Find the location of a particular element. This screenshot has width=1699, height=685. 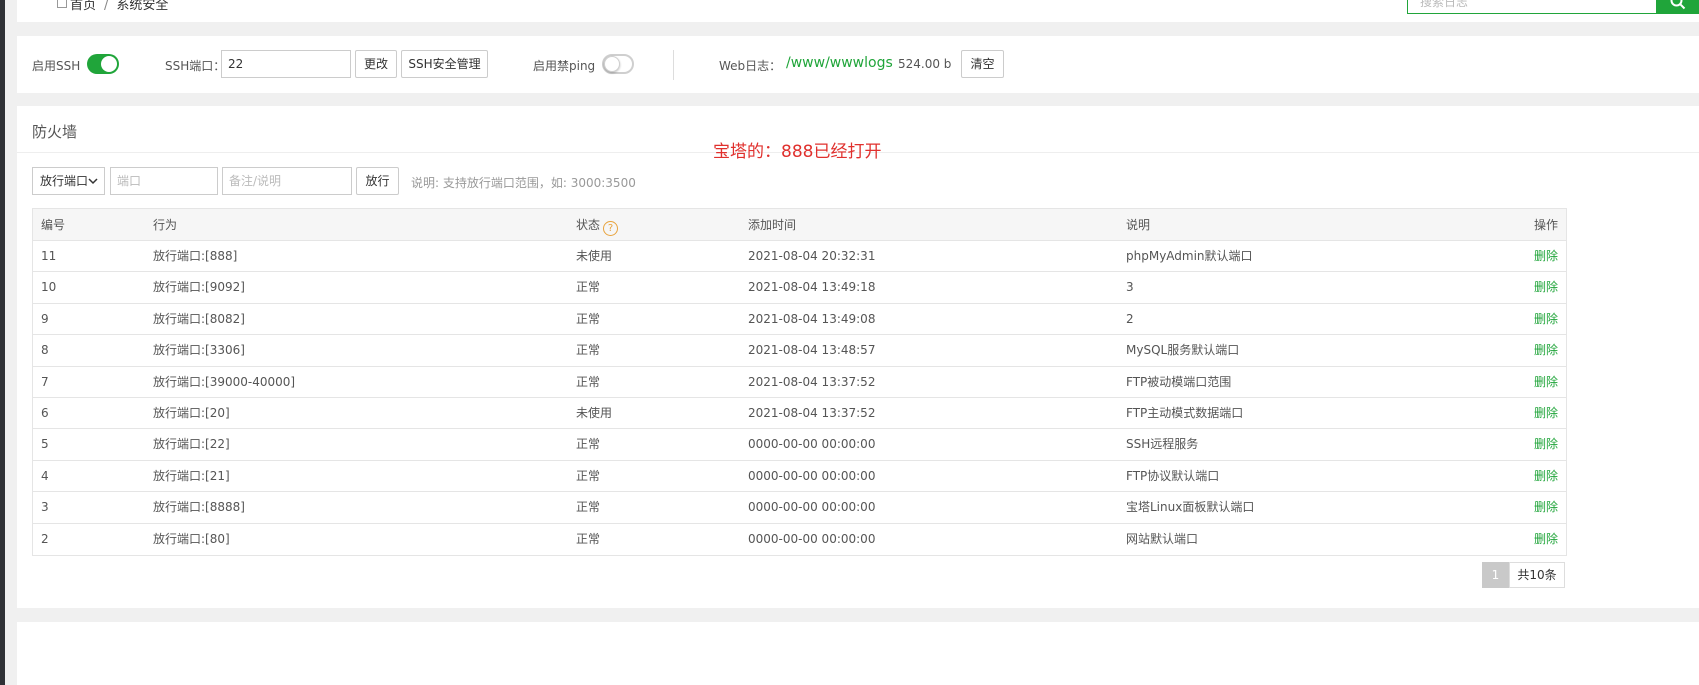

page-current: 1 is located at coordinates (1495, 575).